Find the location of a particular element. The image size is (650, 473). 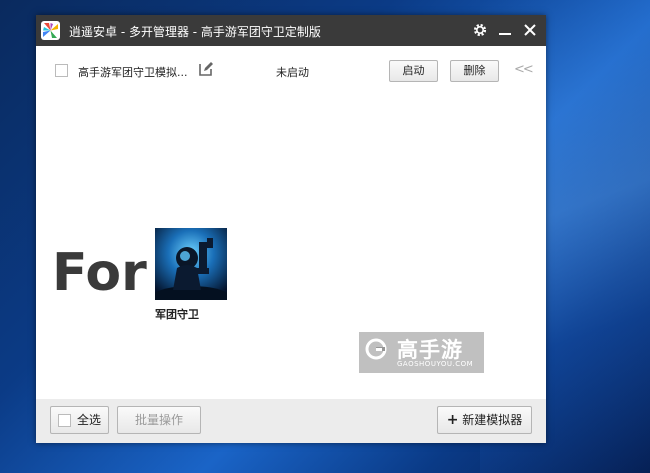

instance-status: 未启动 is located at coordinates (292, 72).